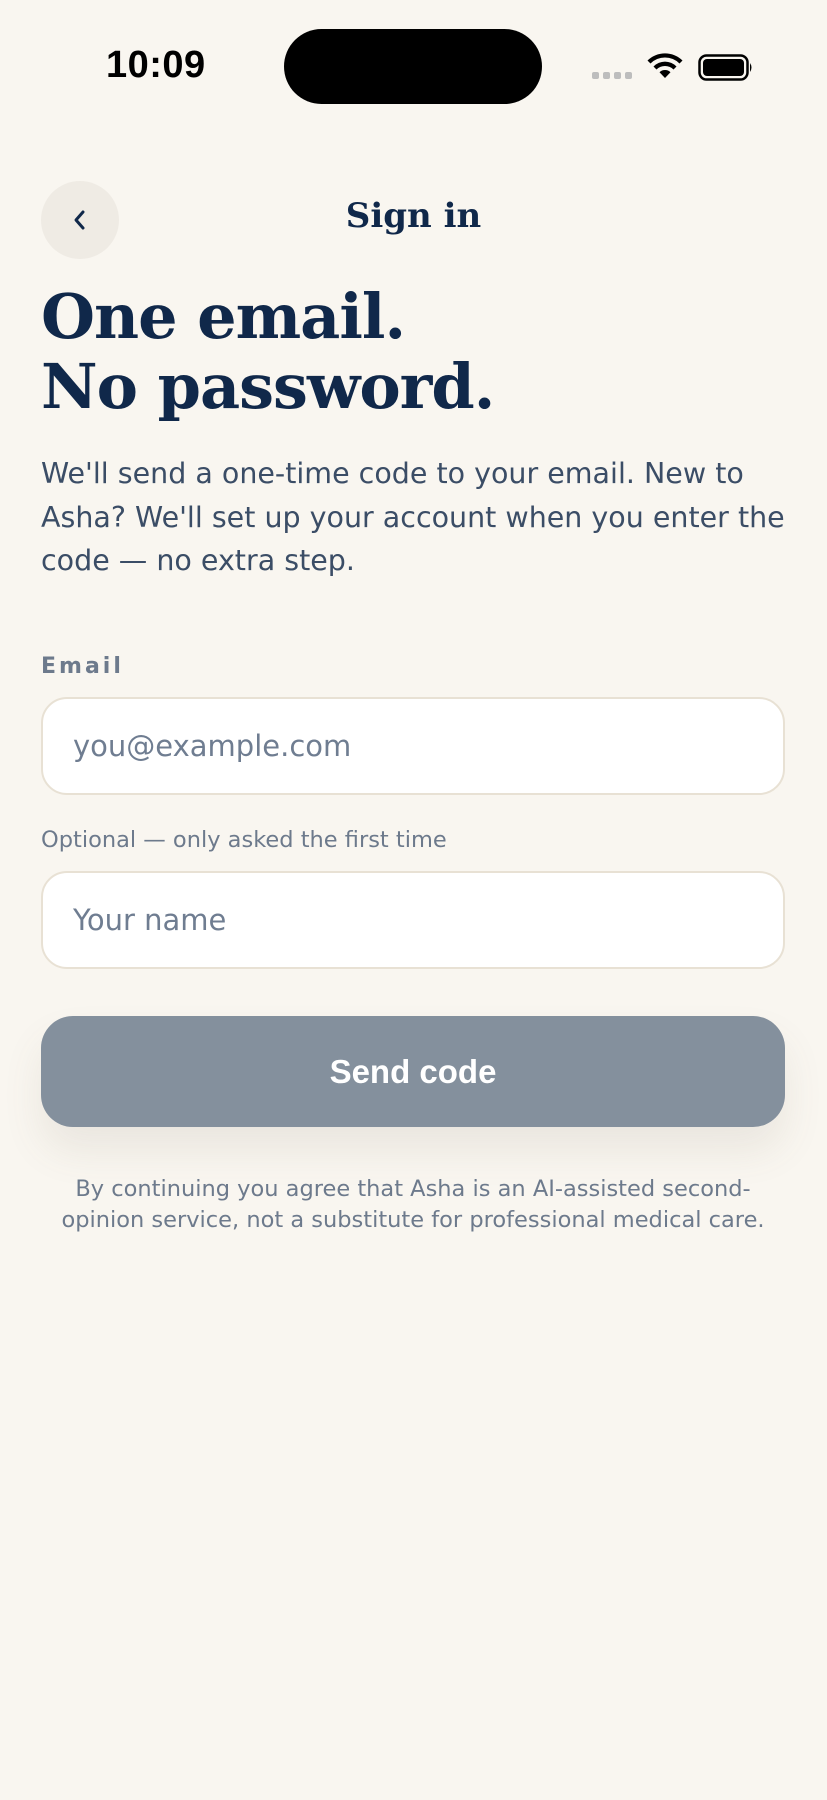 This screenshot has width=827, height=1800. I want to click on battery-icon, so click(725, 67).